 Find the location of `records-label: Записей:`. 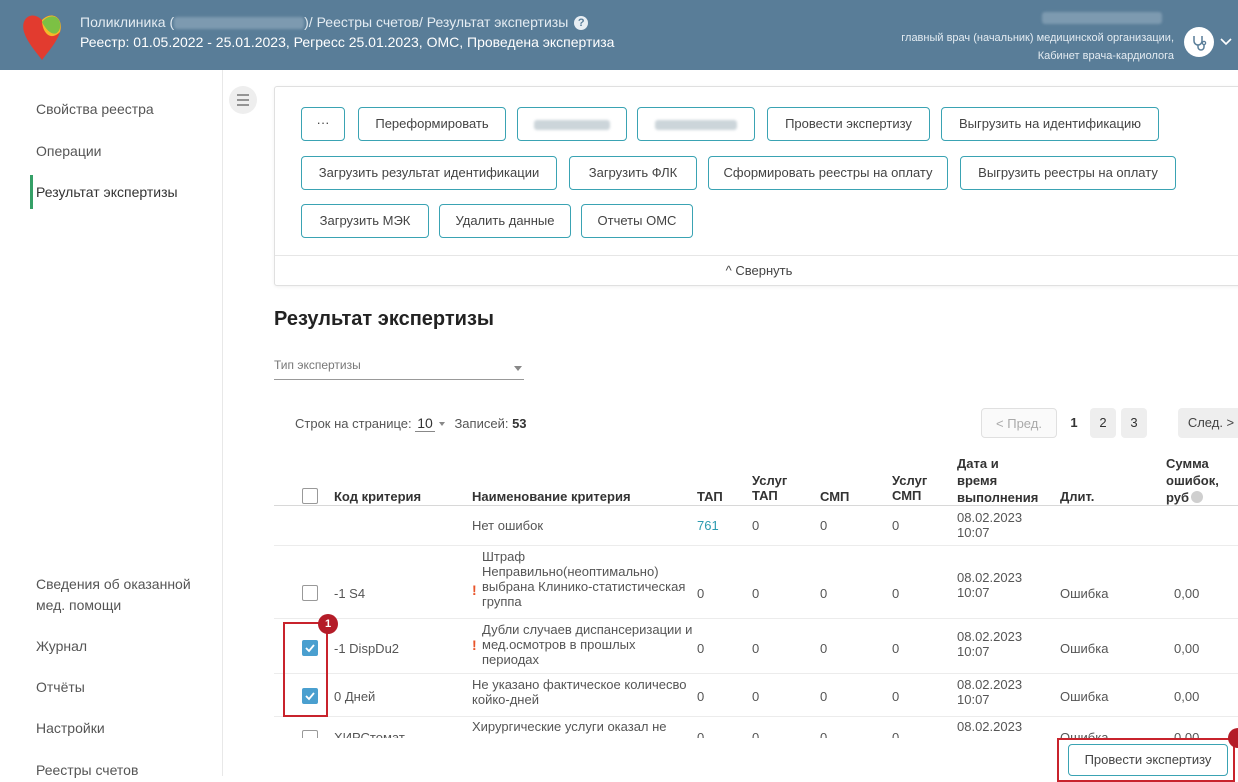

records-label: Записей: is located at coordinates (481, 423).